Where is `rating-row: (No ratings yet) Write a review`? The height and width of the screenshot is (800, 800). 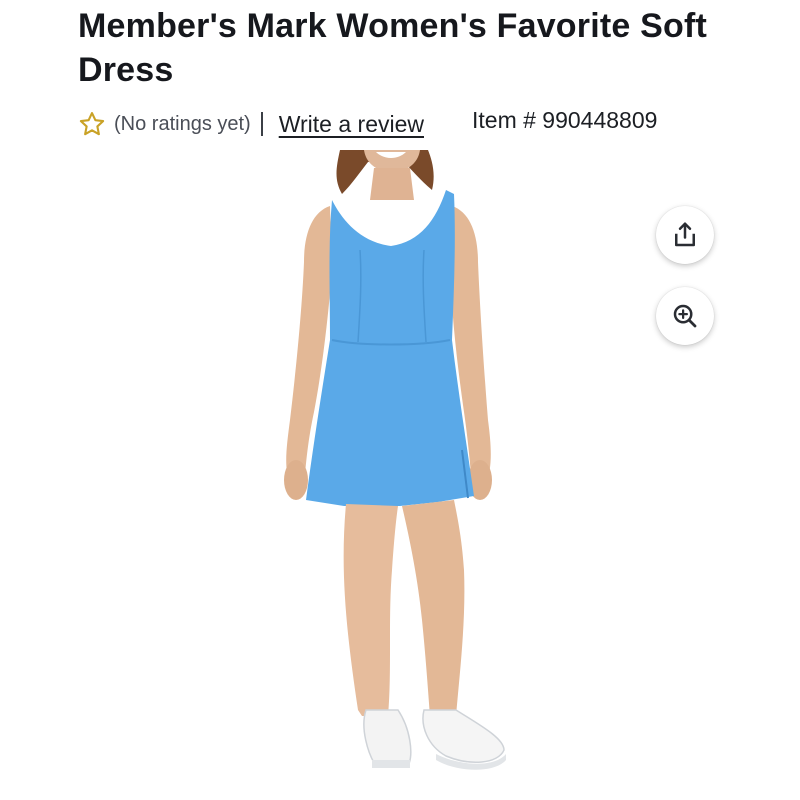
rating-row: (No ratings yet) Write a review is located at coordinates (251, 124).